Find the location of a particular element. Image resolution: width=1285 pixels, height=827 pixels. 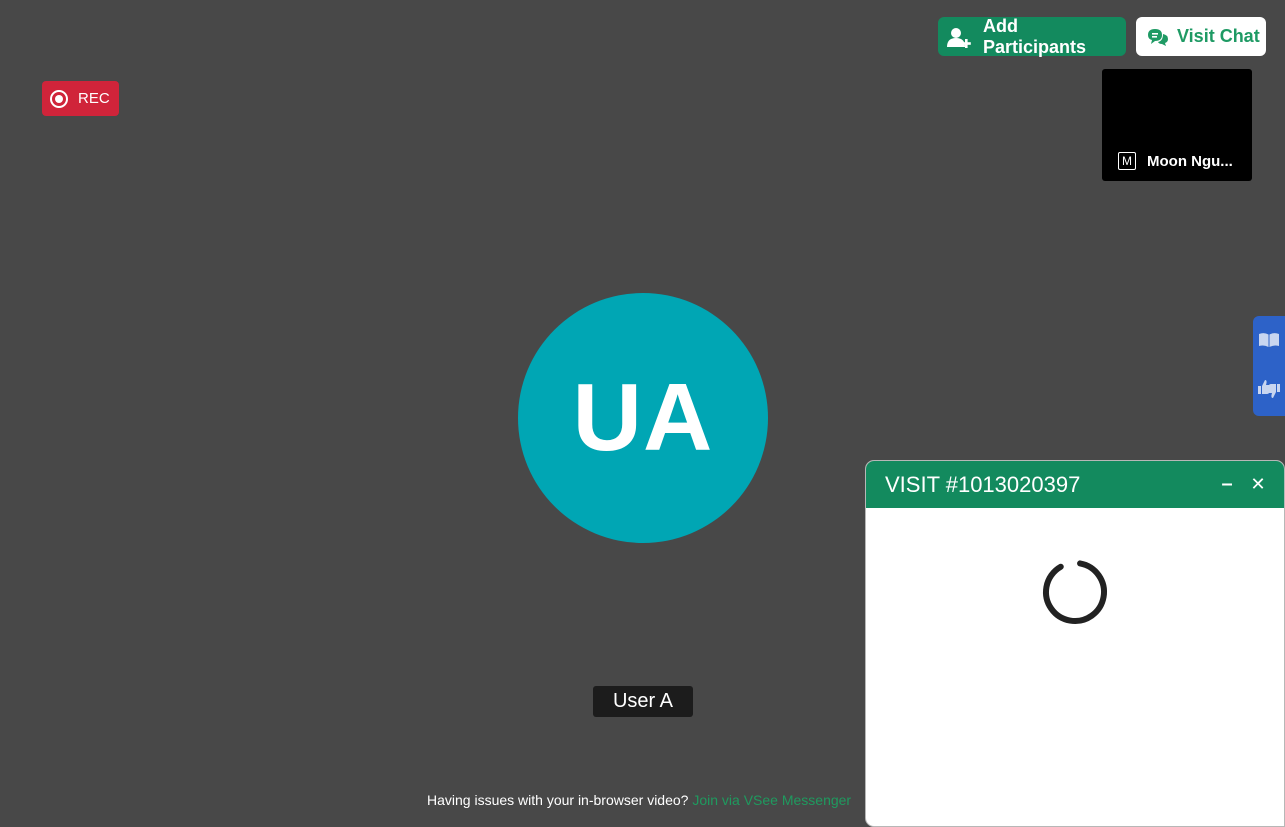

visit-panel-header: VISIT #1013020397 – ✕ is located at coordinates (1075, 484).